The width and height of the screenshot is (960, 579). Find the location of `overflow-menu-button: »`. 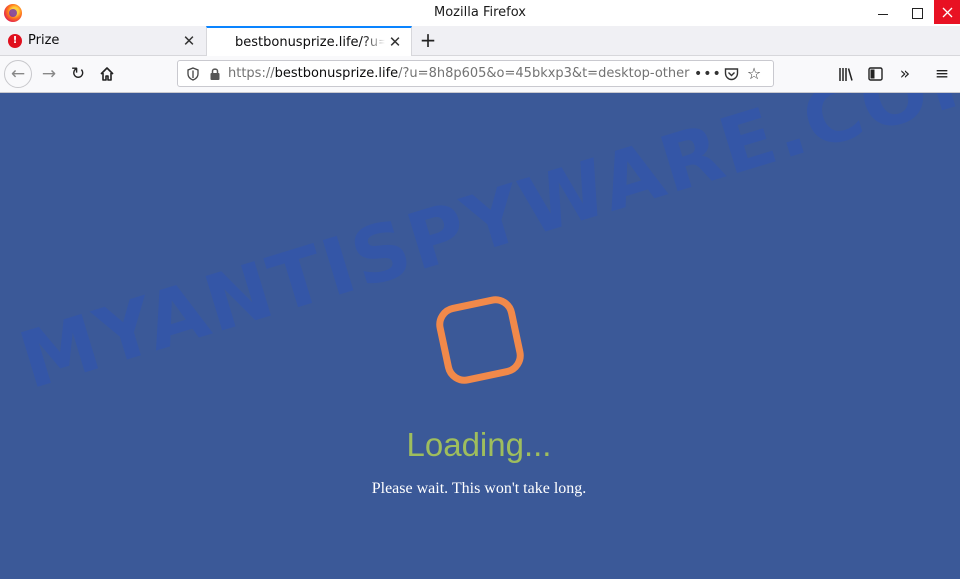

overflow-menu-button: » is located at coordinates (905, 74).